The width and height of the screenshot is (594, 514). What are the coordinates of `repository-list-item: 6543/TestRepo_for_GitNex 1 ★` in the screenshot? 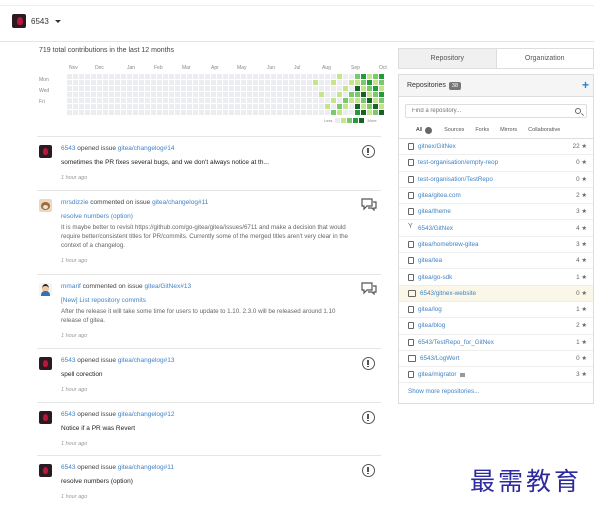 It's located at (496, 343).